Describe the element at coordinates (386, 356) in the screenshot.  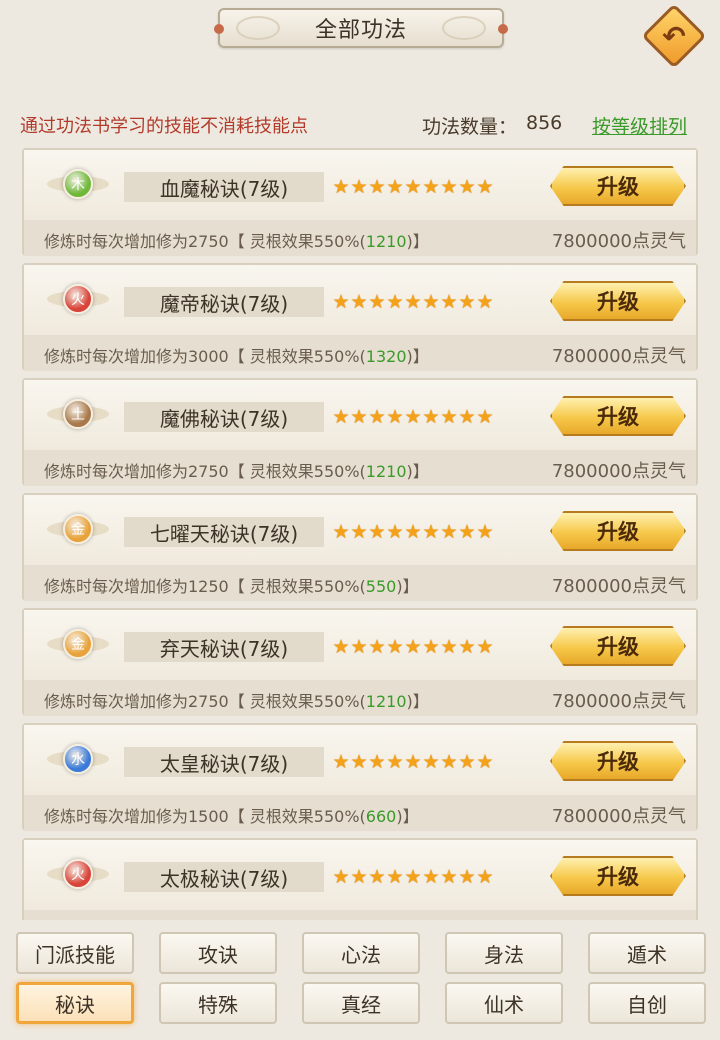
I see `desc-bonus-value: 1320` at that location.